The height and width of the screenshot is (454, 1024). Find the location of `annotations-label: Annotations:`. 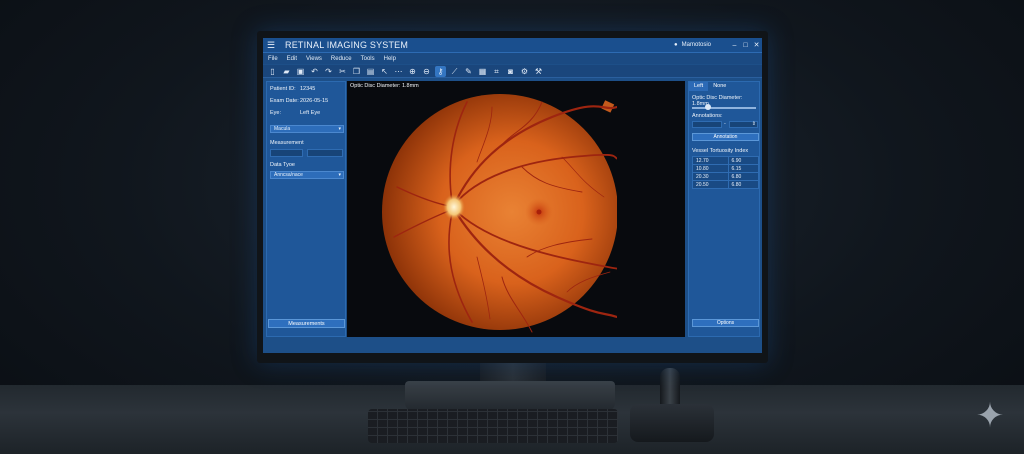

annotations-label: Annotations: is located at coordinates (707, 116).